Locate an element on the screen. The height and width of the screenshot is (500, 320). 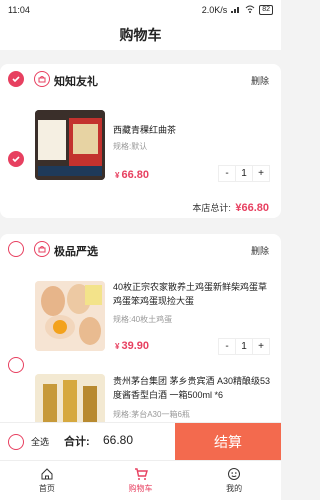
product-title: 40枚正宗农家散养土鸡蛋新鲜柴鸡蛋草鸡蛋笨鸡蛋现捡大蛋 is located at coordinates (193, 294).